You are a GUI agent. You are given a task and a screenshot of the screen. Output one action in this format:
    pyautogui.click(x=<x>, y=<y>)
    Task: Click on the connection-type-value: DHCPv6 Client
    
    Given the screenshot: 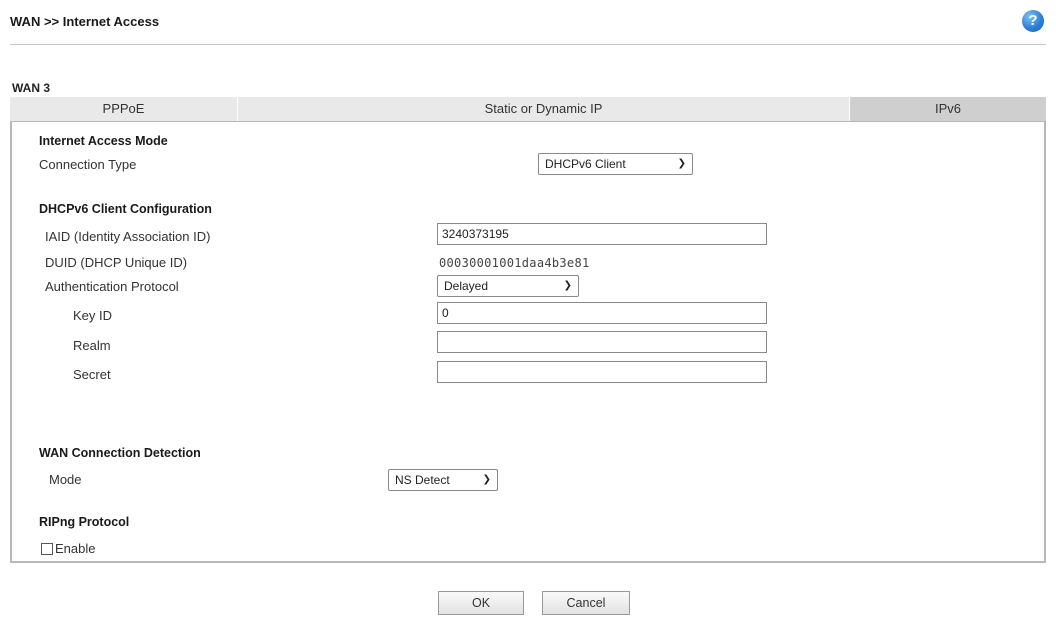 What is the action you would take?
    pyautogui.click(x=585, y=164)
    